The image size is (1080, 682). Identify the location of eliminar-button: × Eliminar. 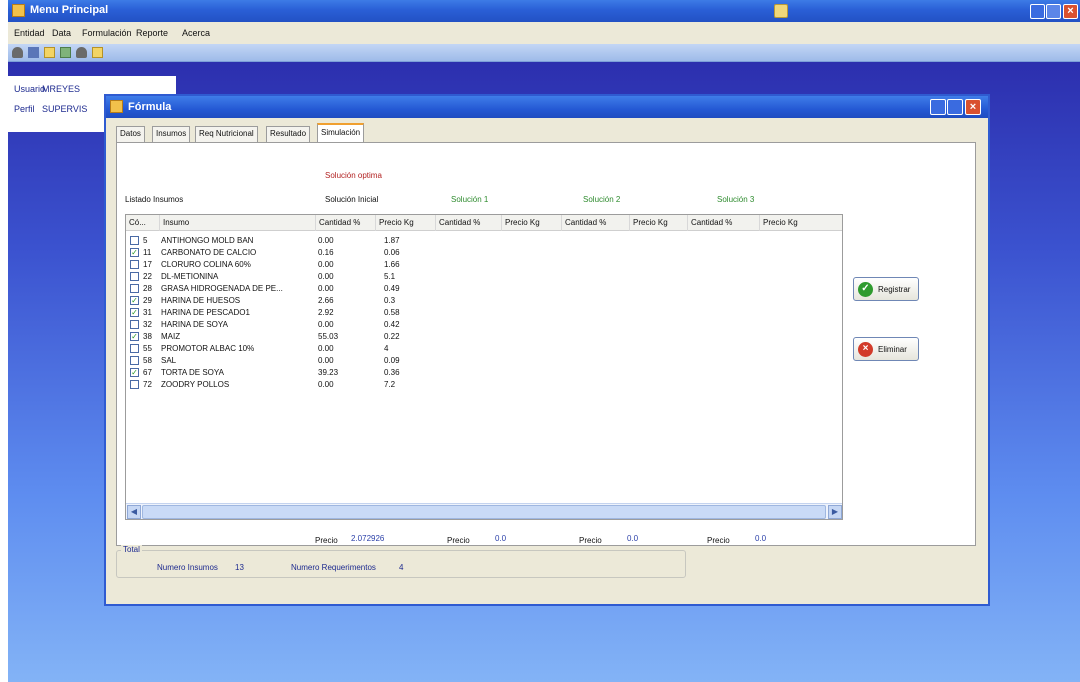
(886, 349).